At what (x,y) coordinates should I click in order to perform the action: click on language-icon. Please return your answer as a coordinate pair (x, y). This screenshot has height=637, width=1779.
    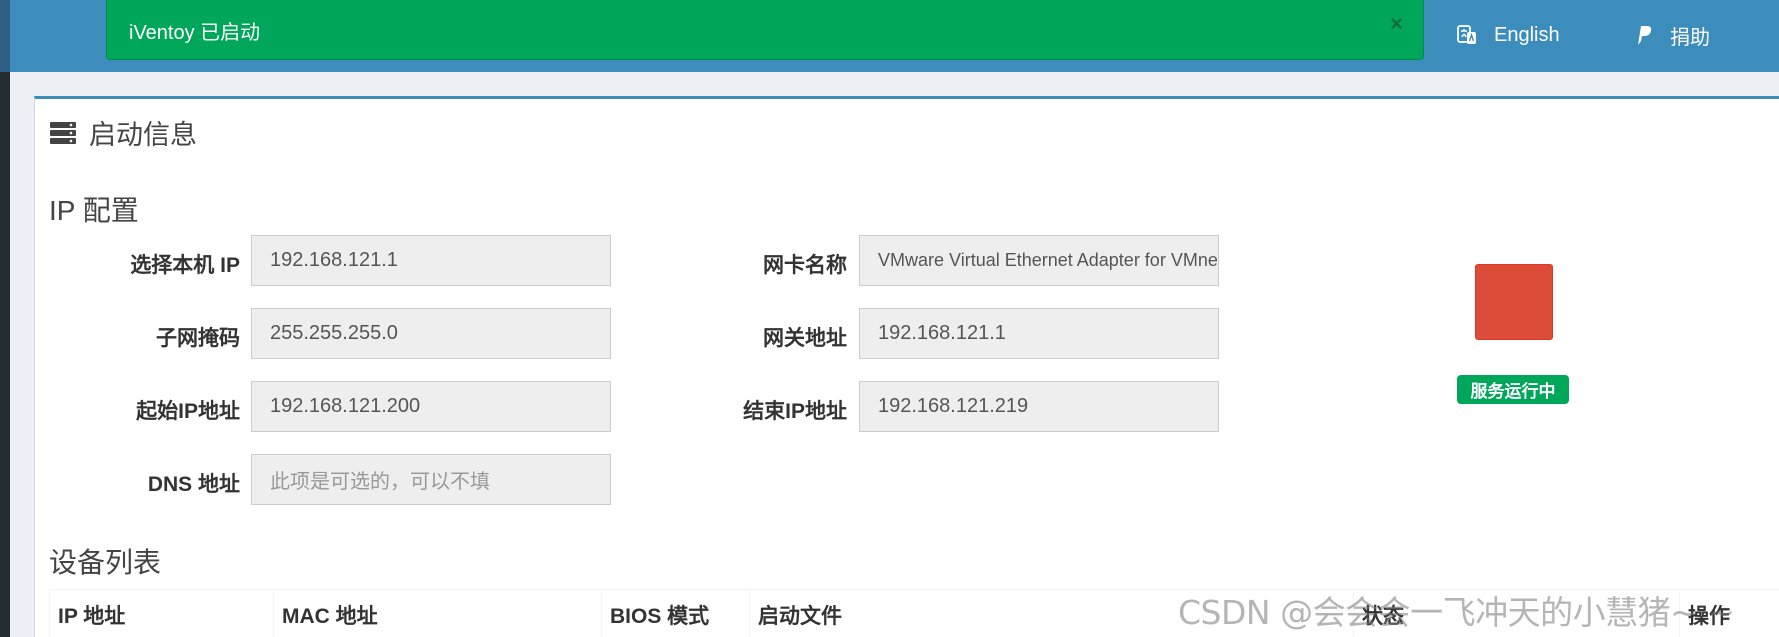
    Looking at the image, I should click on (1466, 34).